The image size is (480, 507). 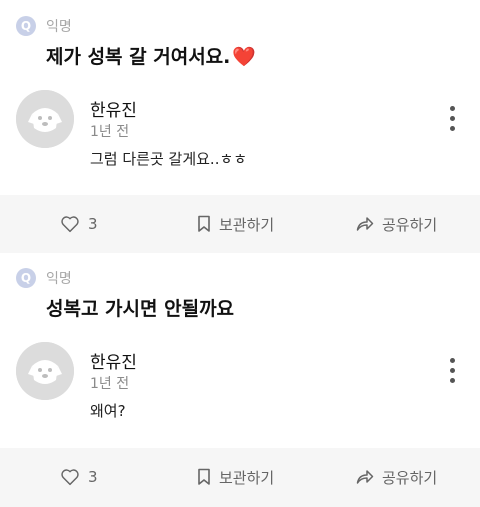 I want to click on question-title: 성복고 가시면 안될까요, so click(x=140, y=309).